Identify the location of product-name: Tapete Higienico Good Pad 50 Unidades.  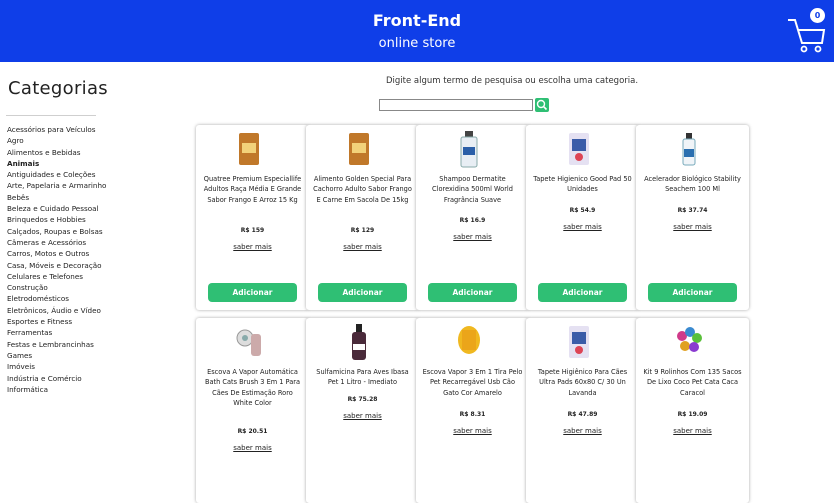
(582, 184).